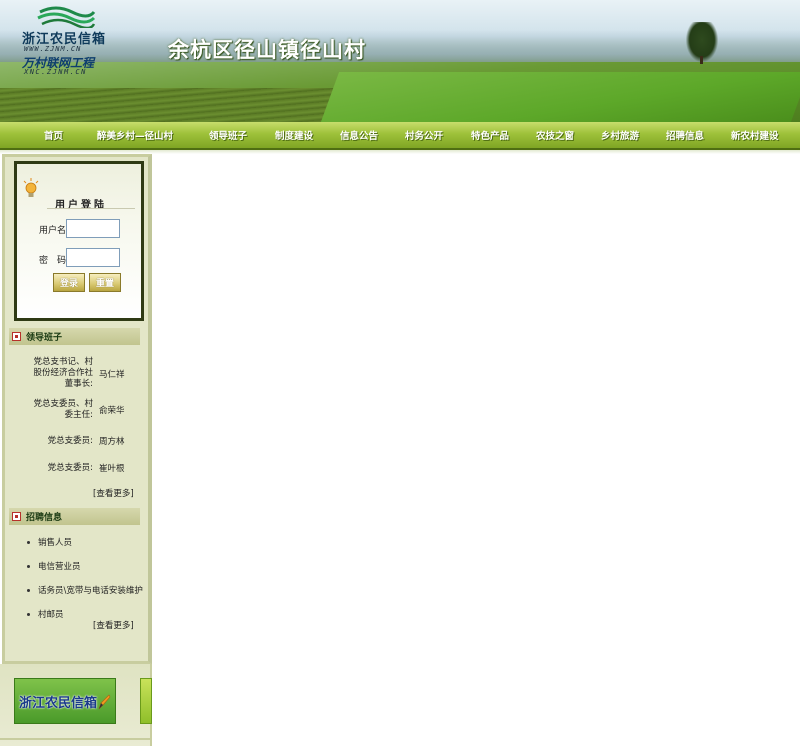 The height and width of the screenshot is (746, 800). Describe the element at coordinates (560, 97) in the screenshot. I see `banner-field-bright` at that location.